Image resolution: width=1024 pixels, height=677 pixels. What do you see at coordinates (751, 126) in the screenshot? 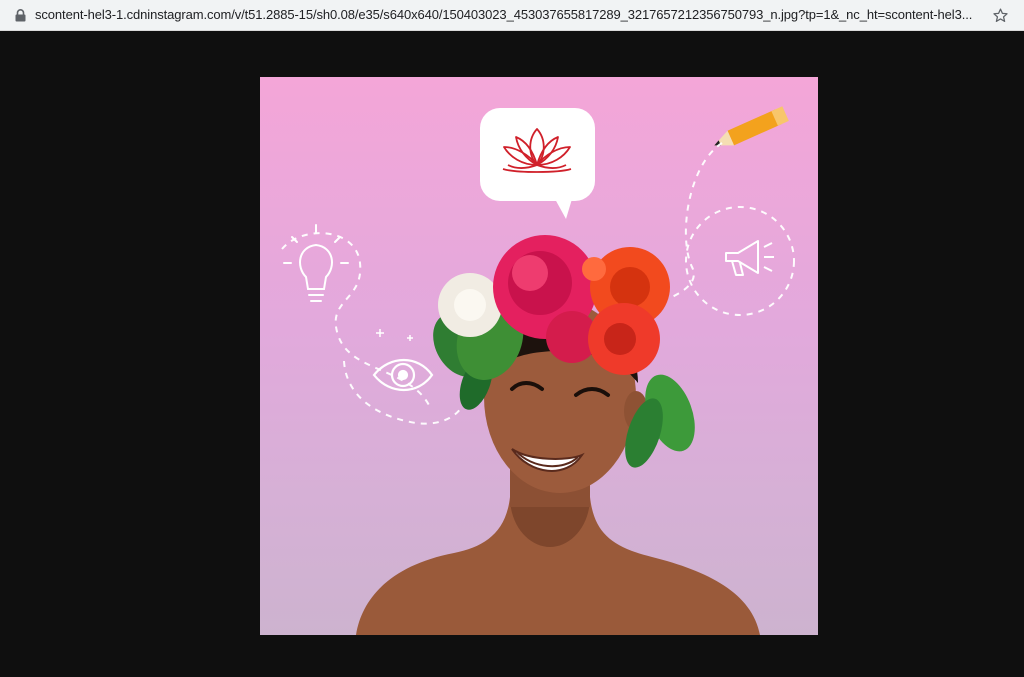
I see `pencil-icon` at bounding box center [751, 126].